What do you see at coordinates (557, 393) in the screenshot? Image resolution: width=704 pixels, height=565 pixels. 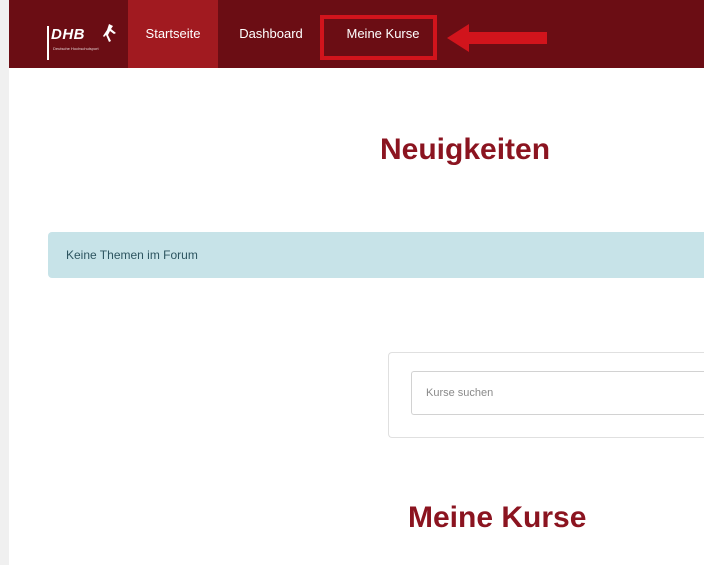 I see `course-search-input` at bounding box center [557, 393].